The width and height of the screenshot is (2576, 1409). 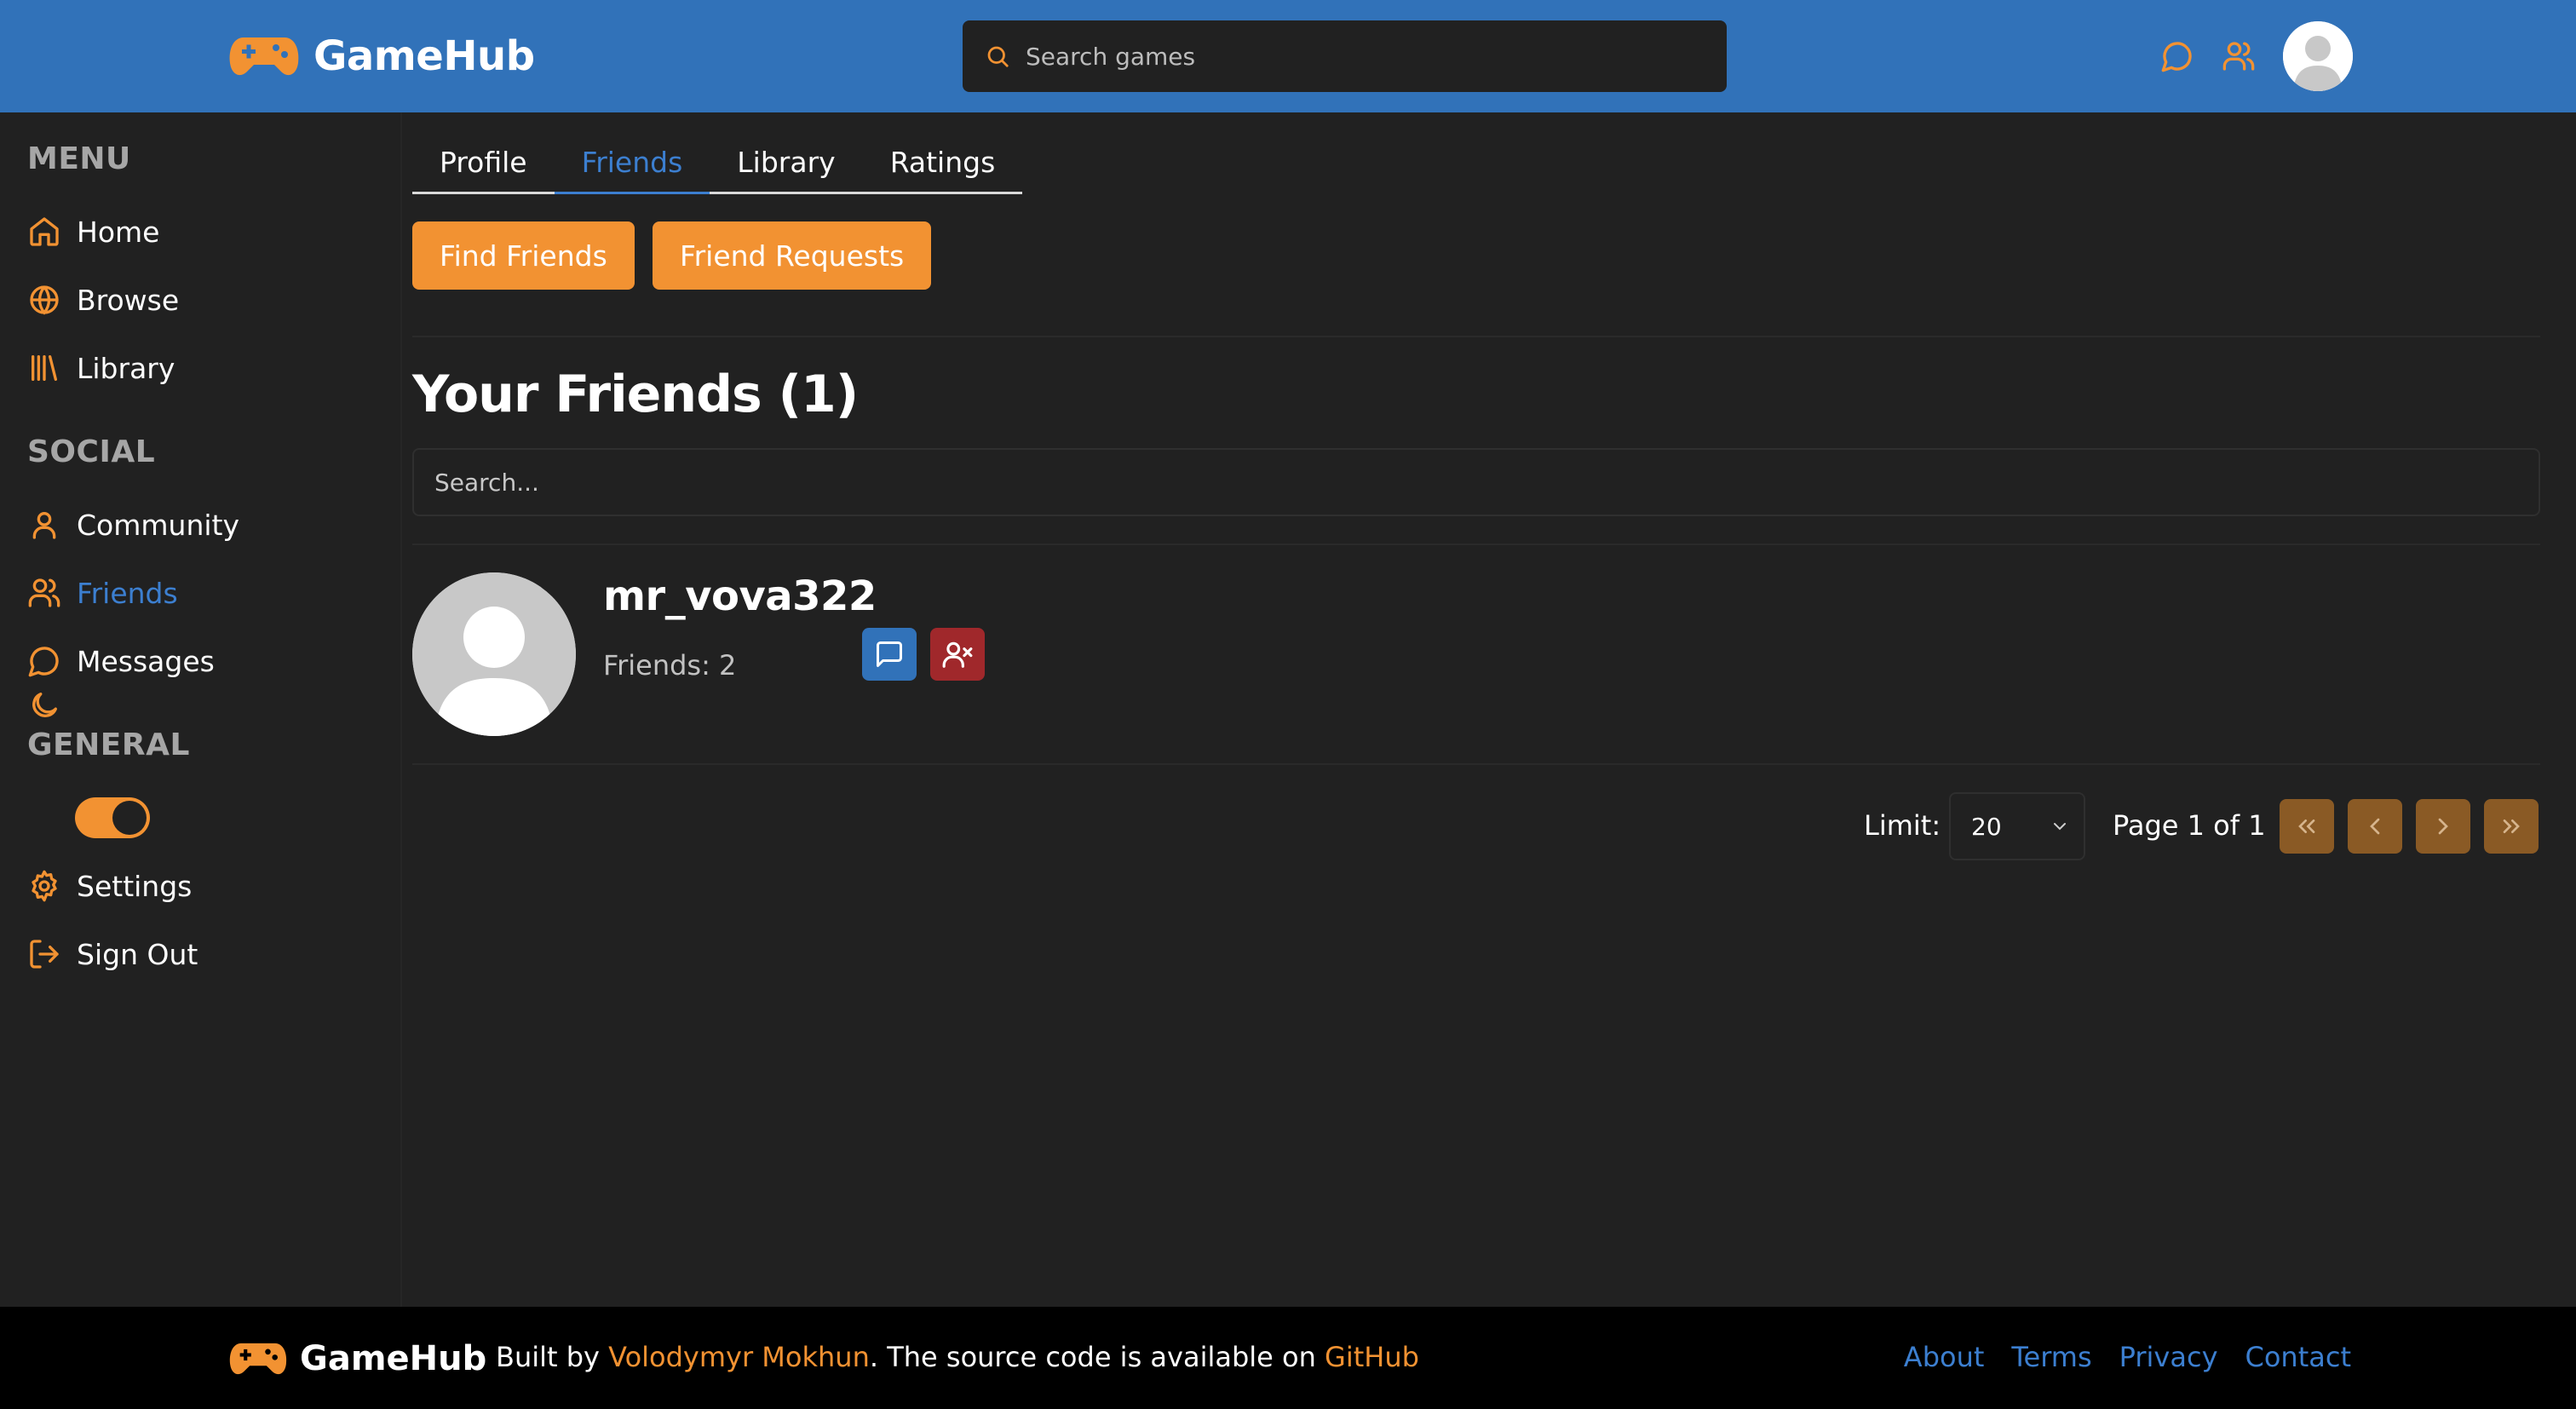 I want to click on sidebar-item-library: Library, so click(x=101, y=368).